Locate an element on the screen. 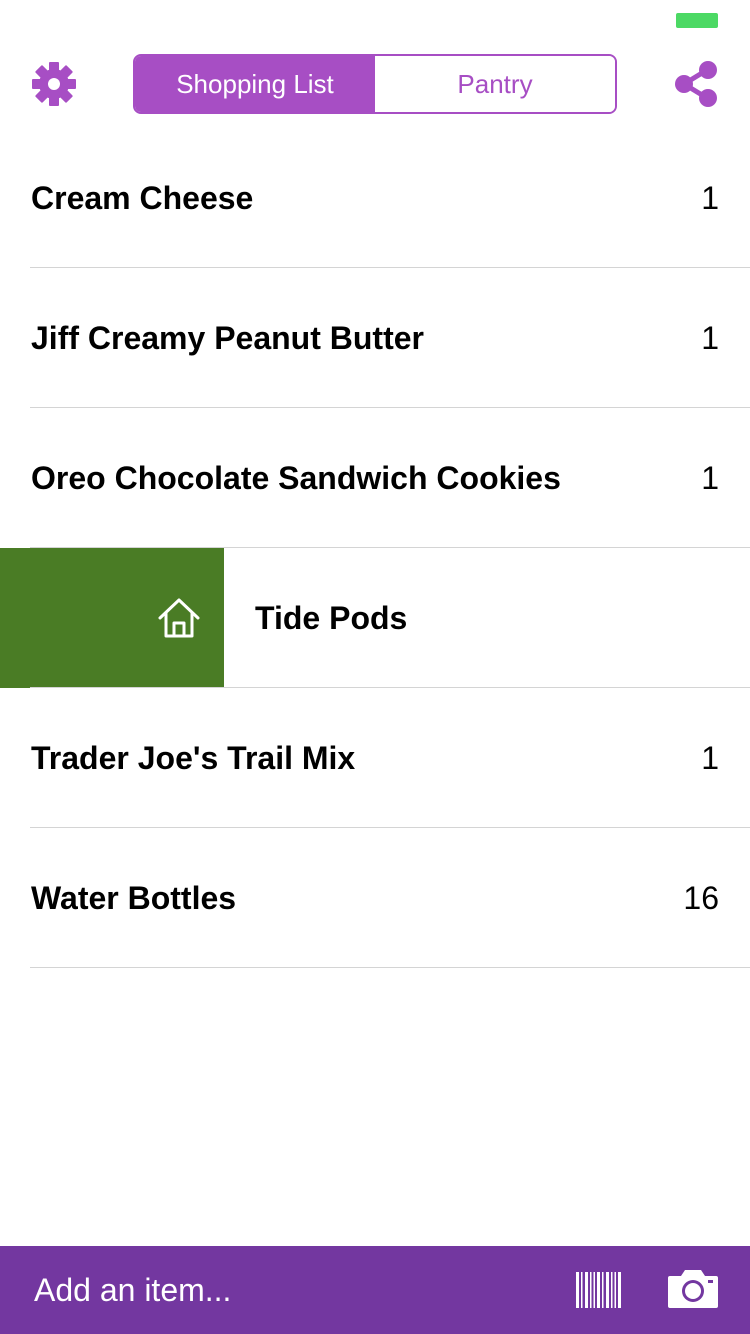 The width and height of the screenshot is (750, 1334). item-name: Trader Joe's Trail Mix is located at coordinates (193, 758).